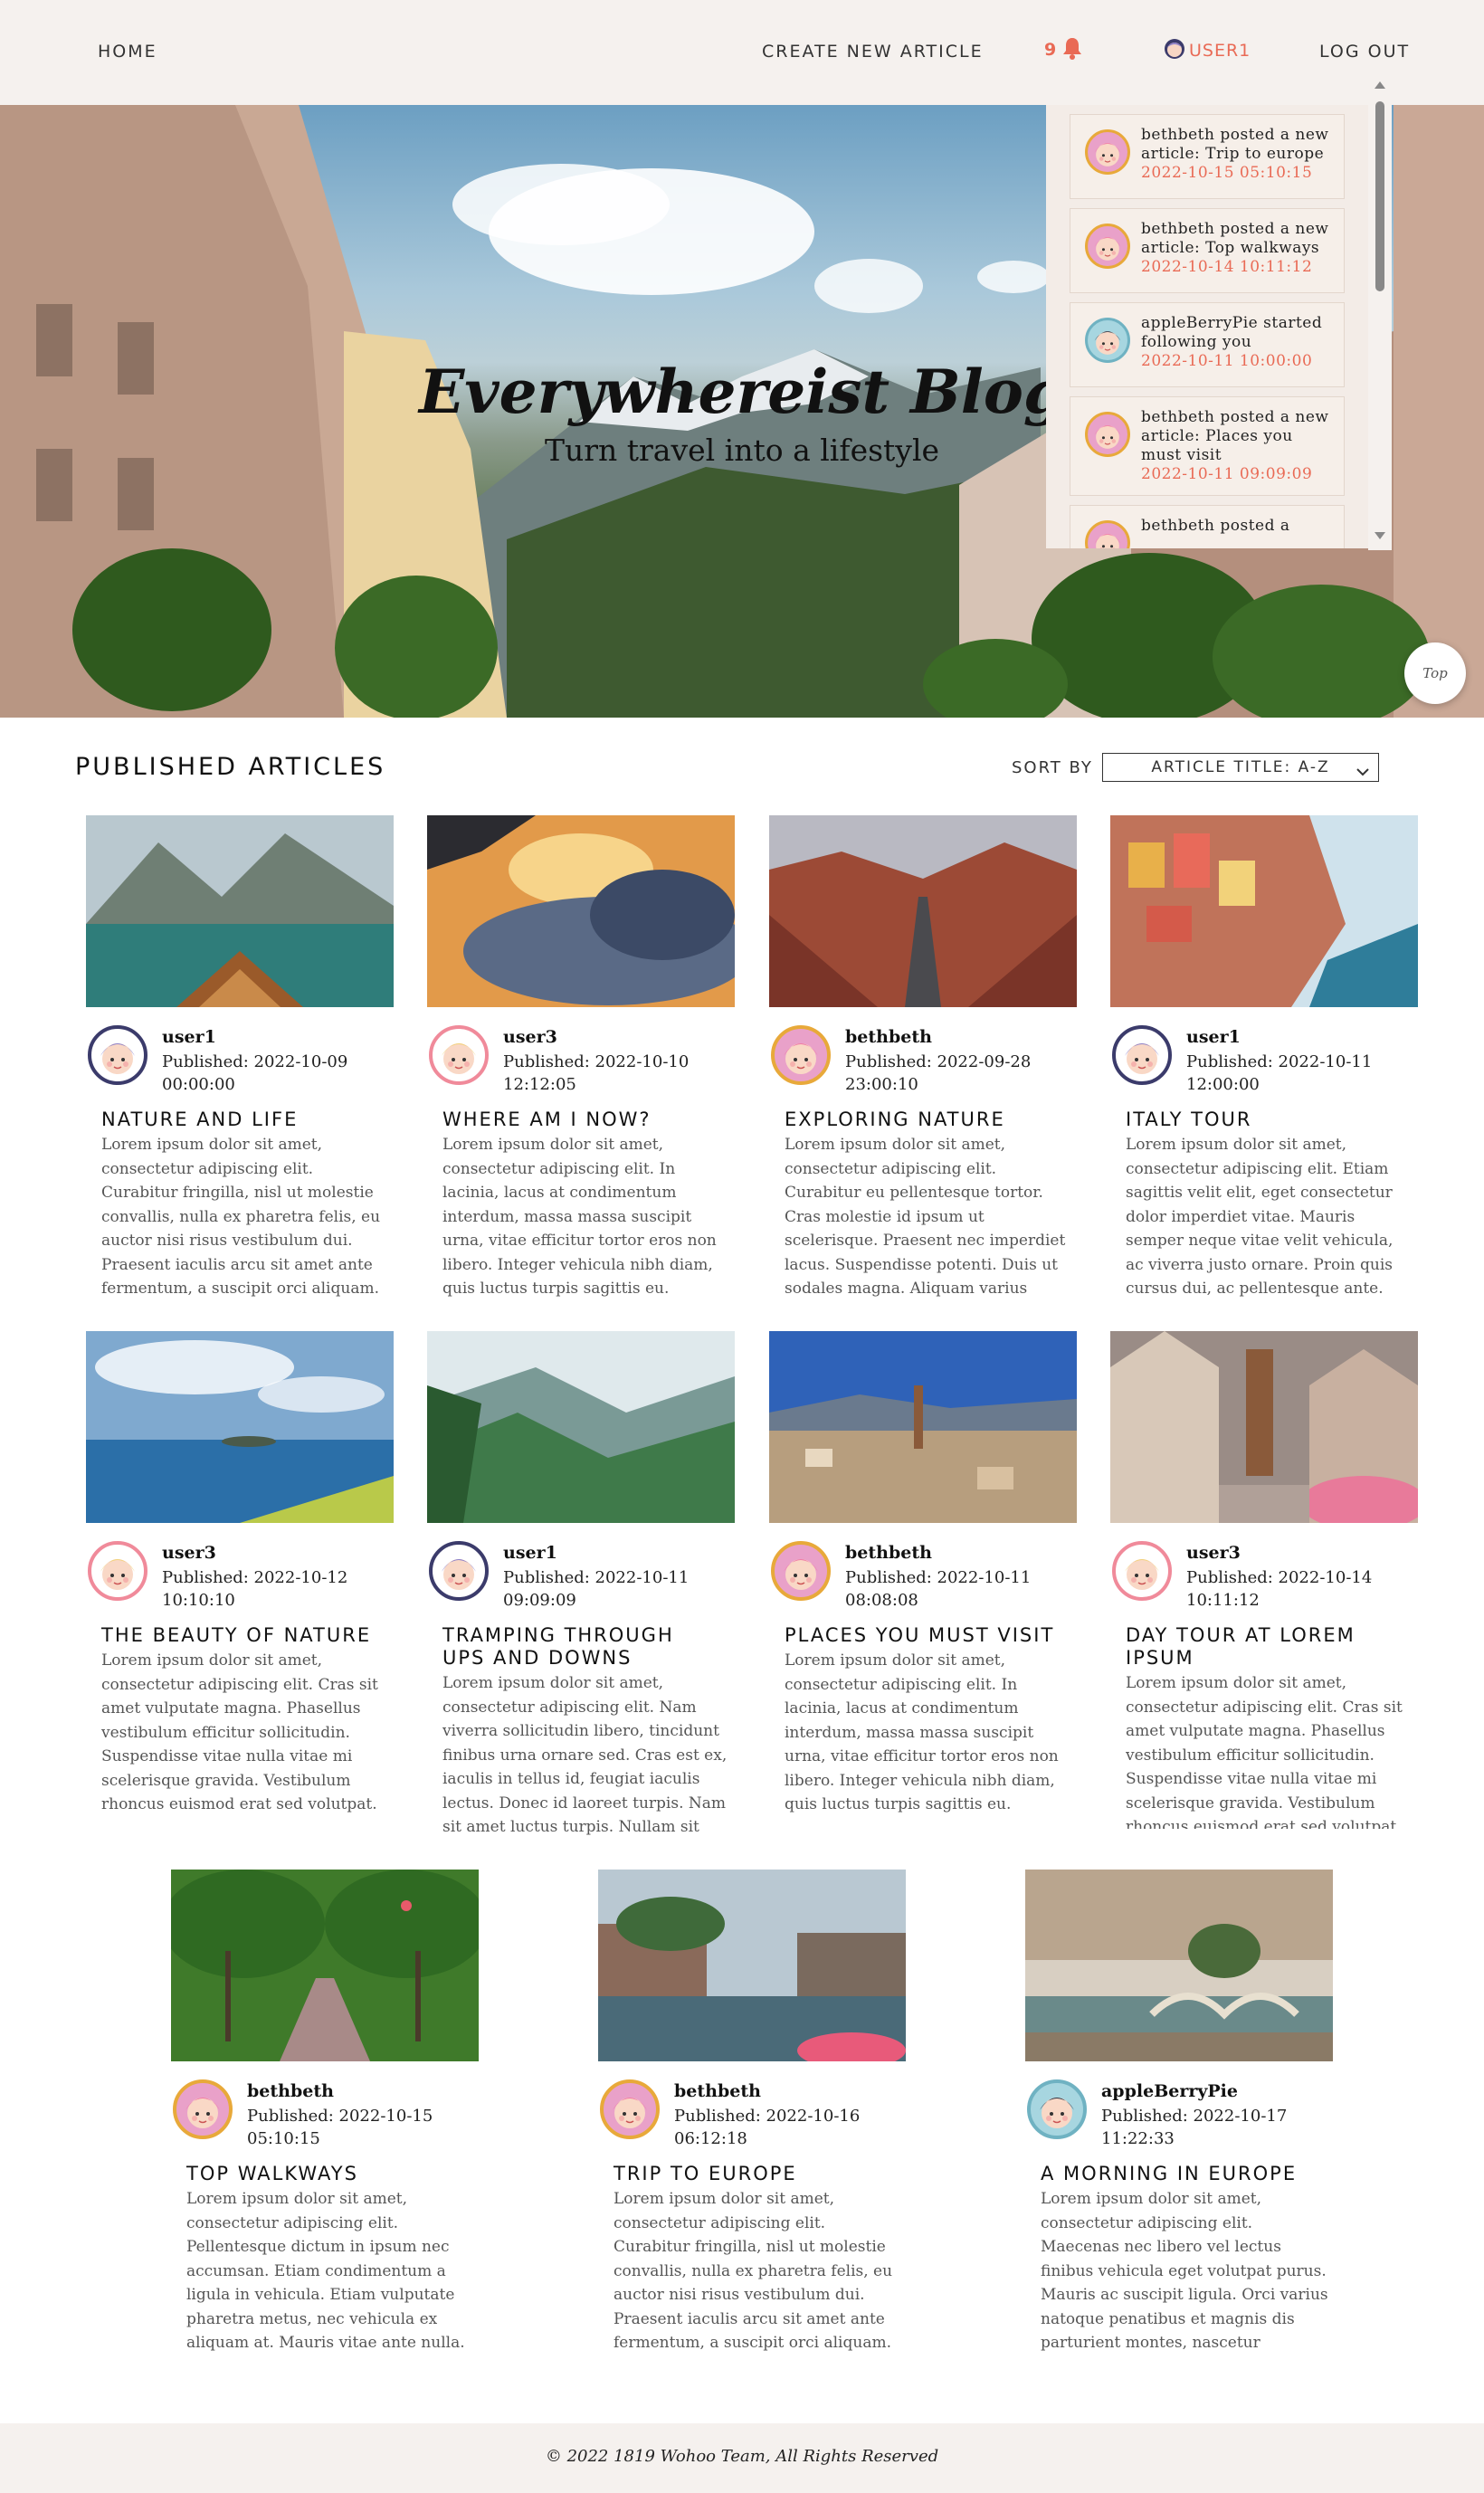 This screenshot has width=1484, height=2493. What do you see at coordinates (1264, 911) in the screenshot?
I see `cinque-terre-photo` at bounding box center [1264, 911].